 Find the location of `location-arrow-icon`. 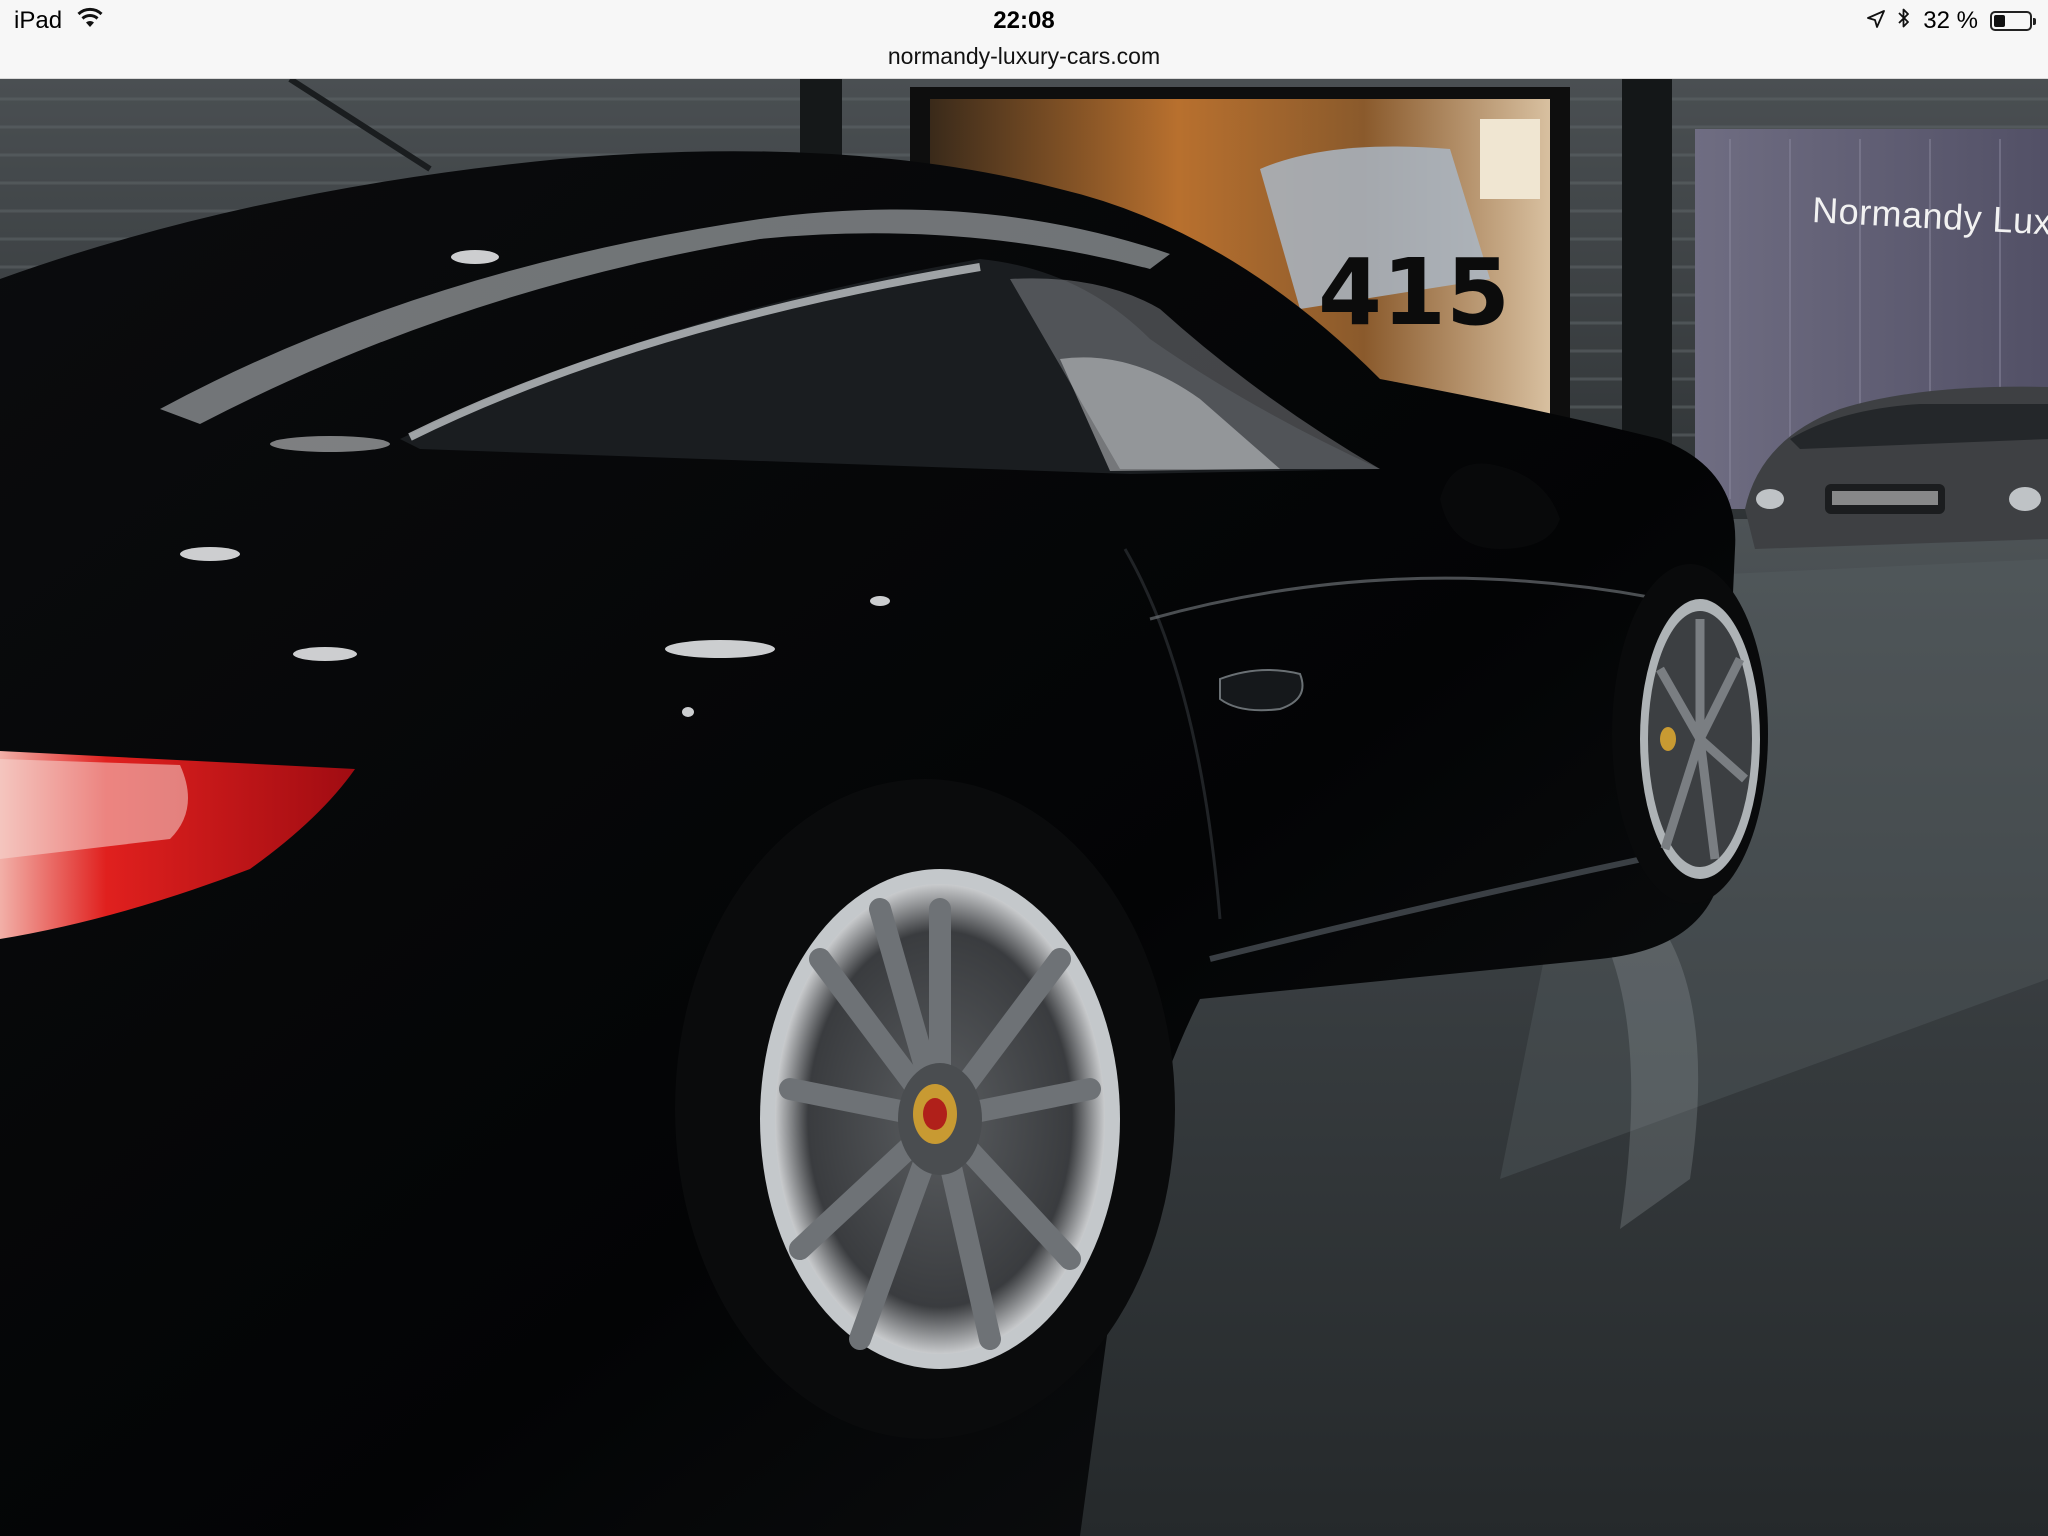

location-arrow-icon is located at coordinates (1876, 21).